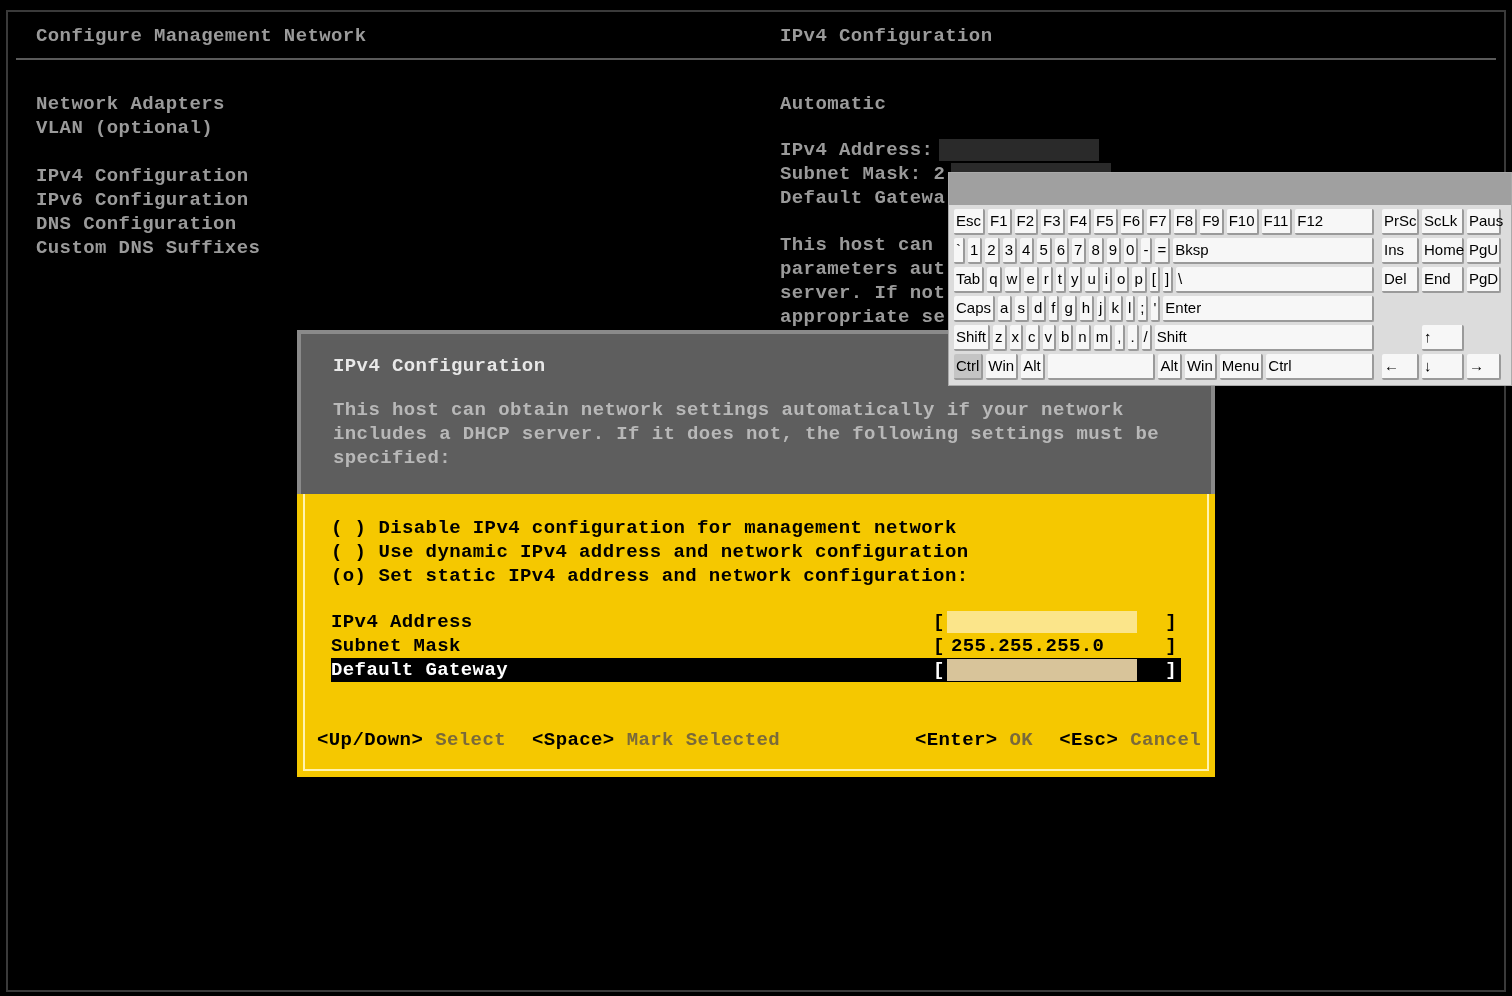  I want to click on keyboard-key: F9, so click(1212, 222).